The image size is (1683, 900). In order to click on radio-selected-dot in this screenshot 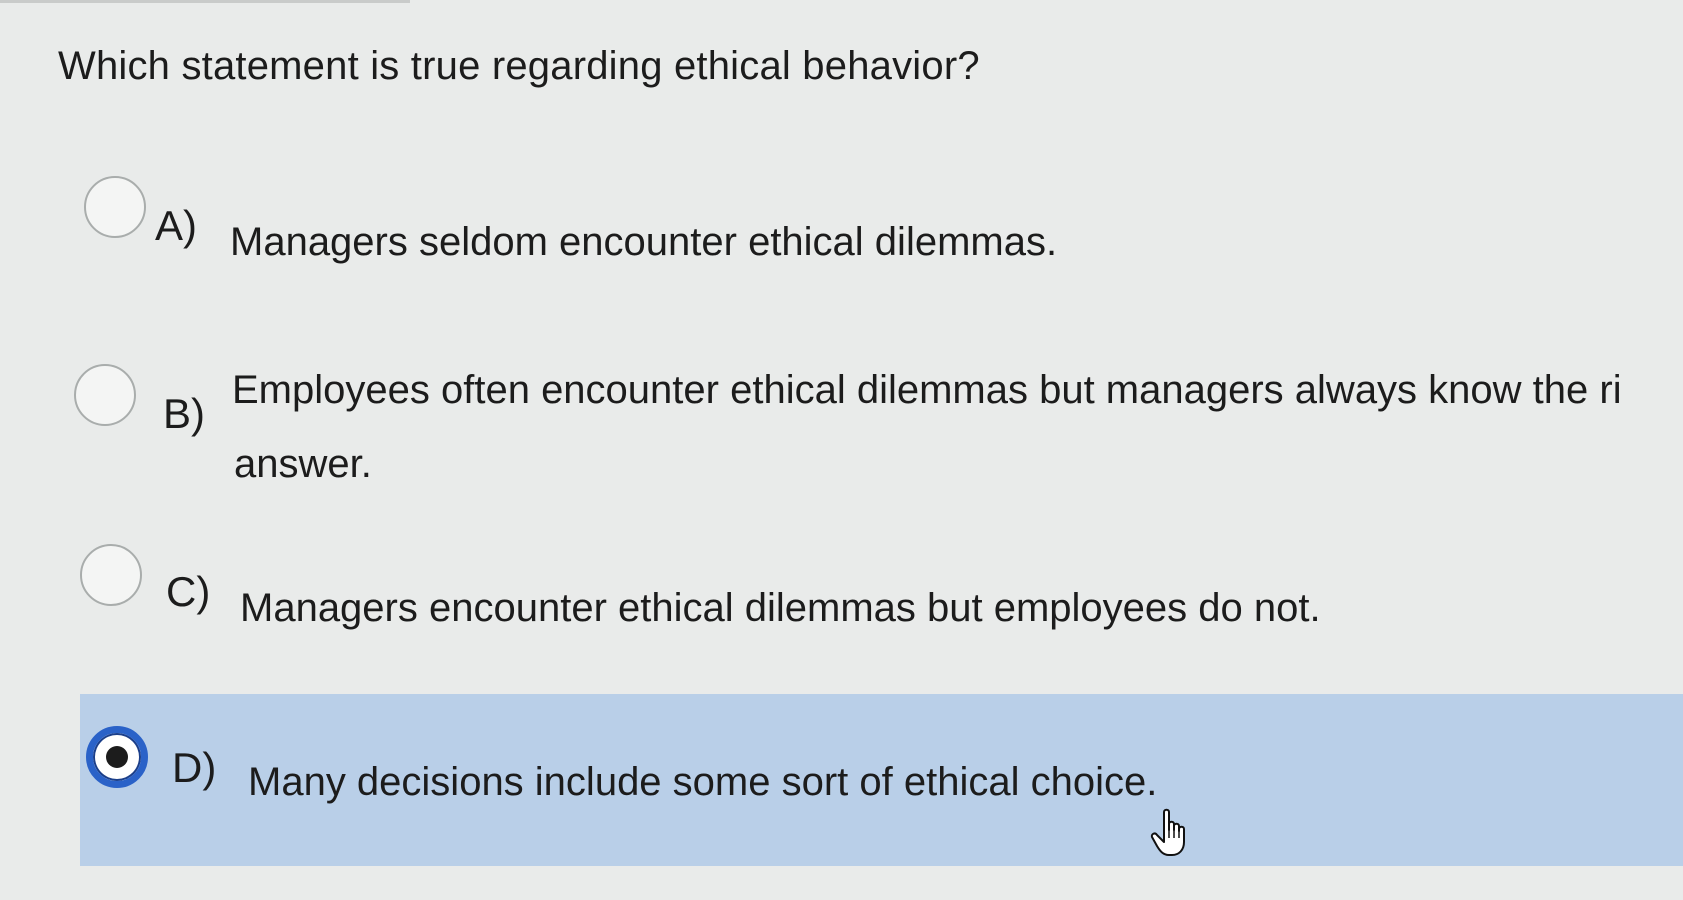, I will do `click(117, 757)`.